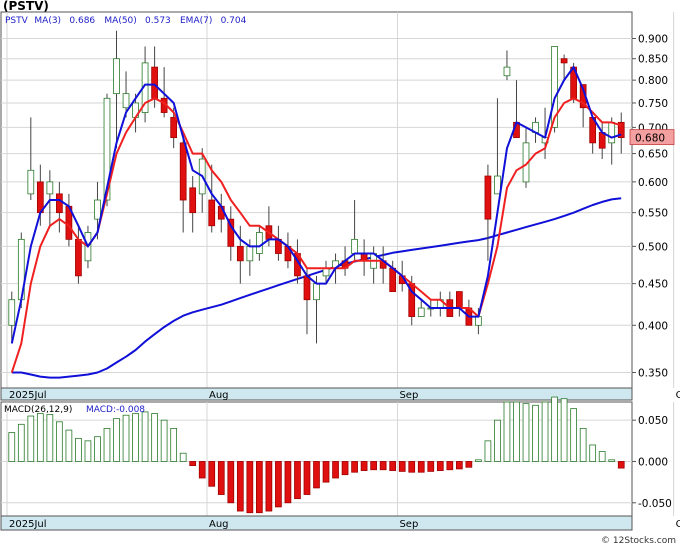 The image size is (680, 546). I want to click on chart-title: (PSTV), so click(26, 6).